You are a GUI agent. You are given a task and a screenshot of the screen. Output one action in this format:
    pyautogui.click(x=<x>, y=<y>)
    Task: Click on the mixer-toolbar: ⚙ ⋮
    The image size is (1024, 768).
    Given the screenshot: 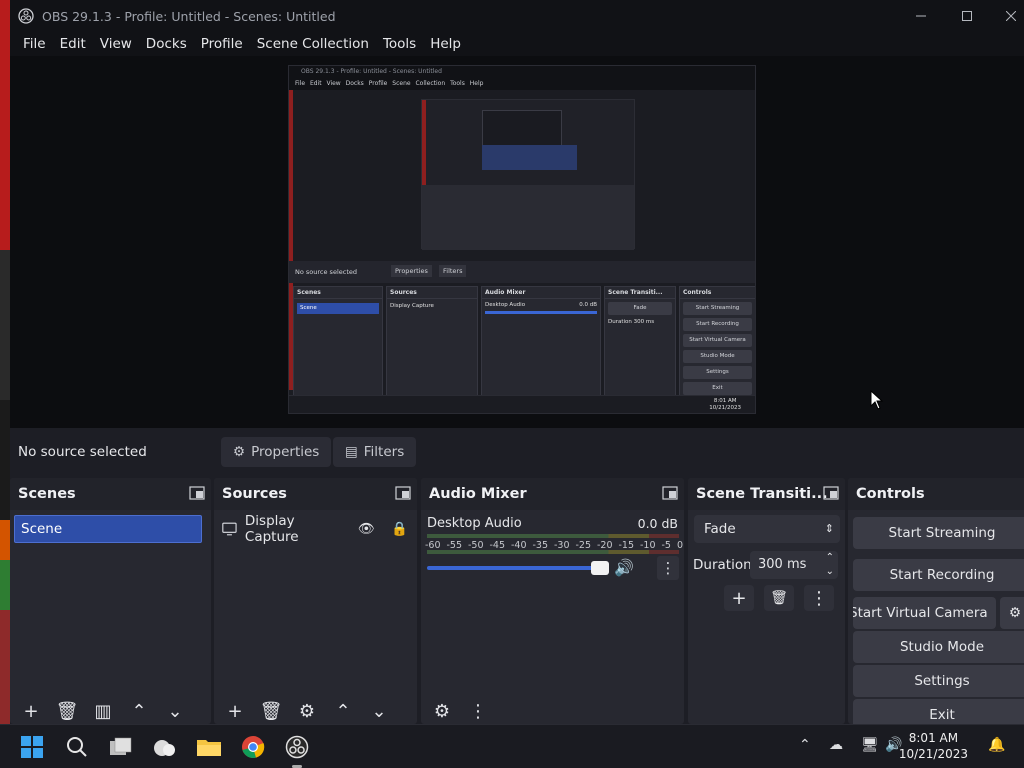 What is the action you would take?
    pyautogui.click(x=552, y=711)
    